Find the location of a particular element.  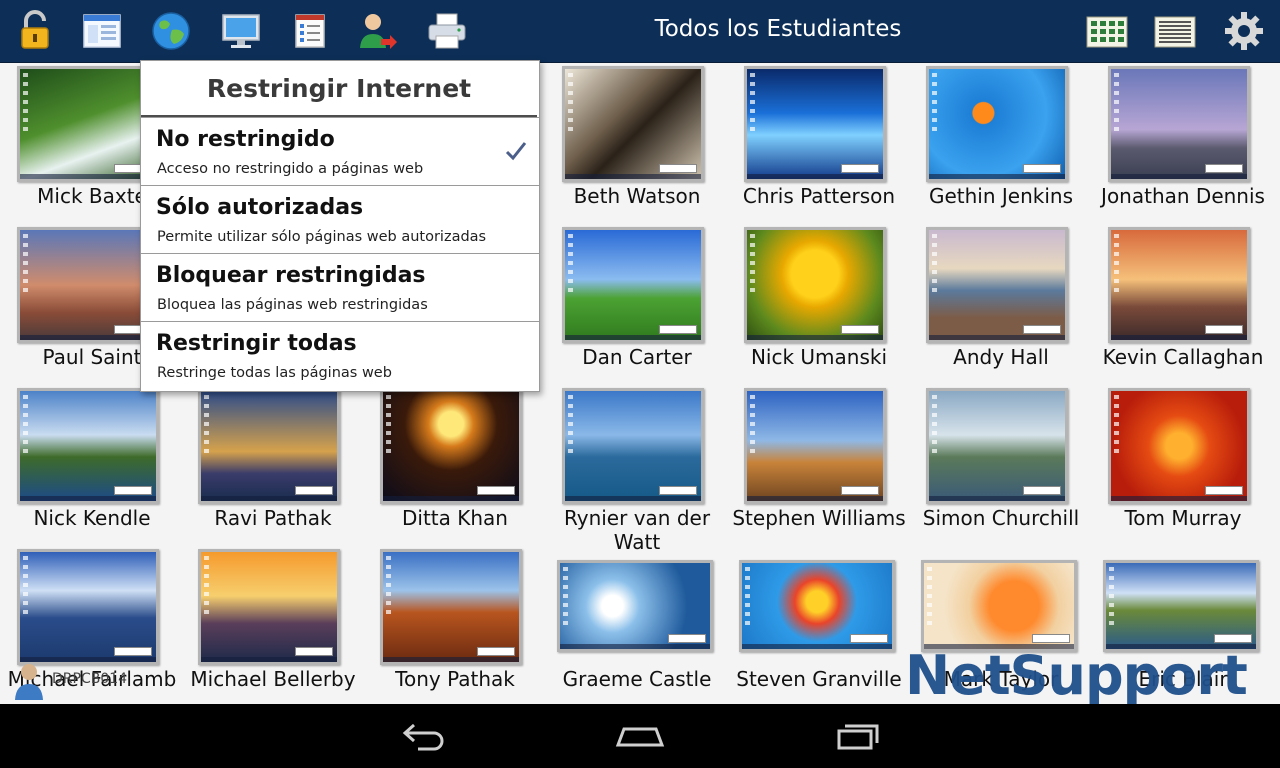

lock-icon is located at coordinates (35, 29).